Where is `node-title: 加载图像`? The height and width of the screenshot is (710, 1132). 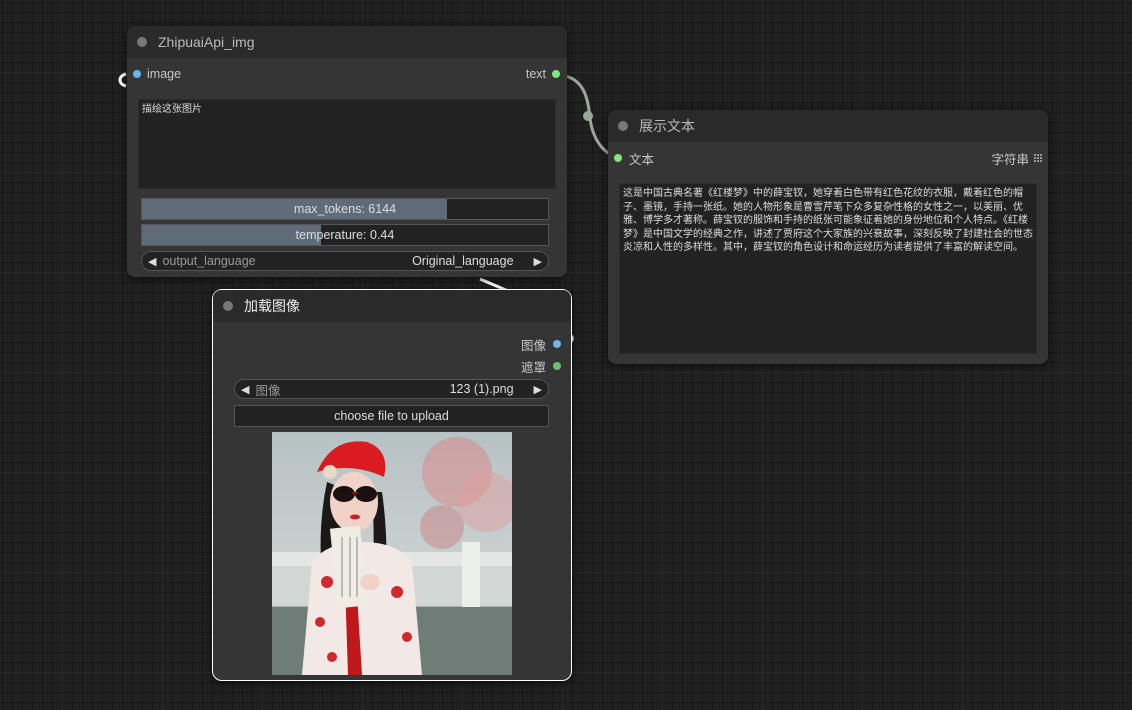 node-title: 加载图像 is located at coordinates (272, 306).